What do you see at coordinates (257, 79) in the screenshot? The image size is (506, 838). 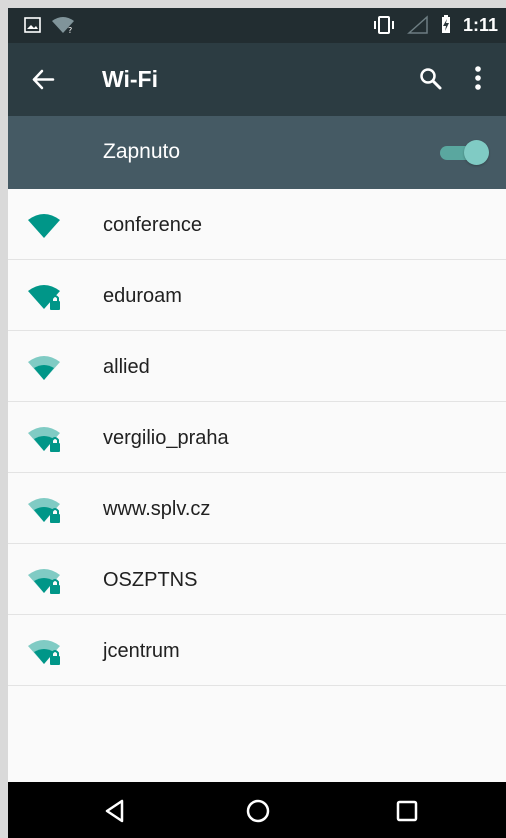 I see `app-bar: Wi-Fi` at bounding box center [257, 79].